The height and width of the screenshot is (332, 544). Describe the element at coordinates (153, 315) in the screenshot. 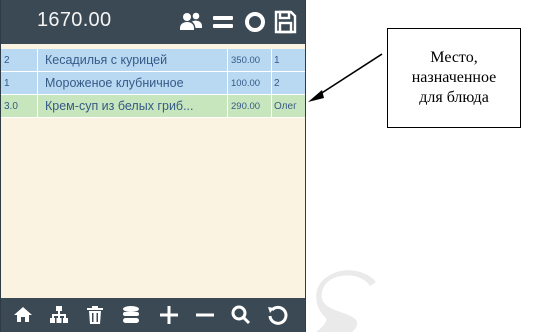

I see `bottom-toolbar` at that location.